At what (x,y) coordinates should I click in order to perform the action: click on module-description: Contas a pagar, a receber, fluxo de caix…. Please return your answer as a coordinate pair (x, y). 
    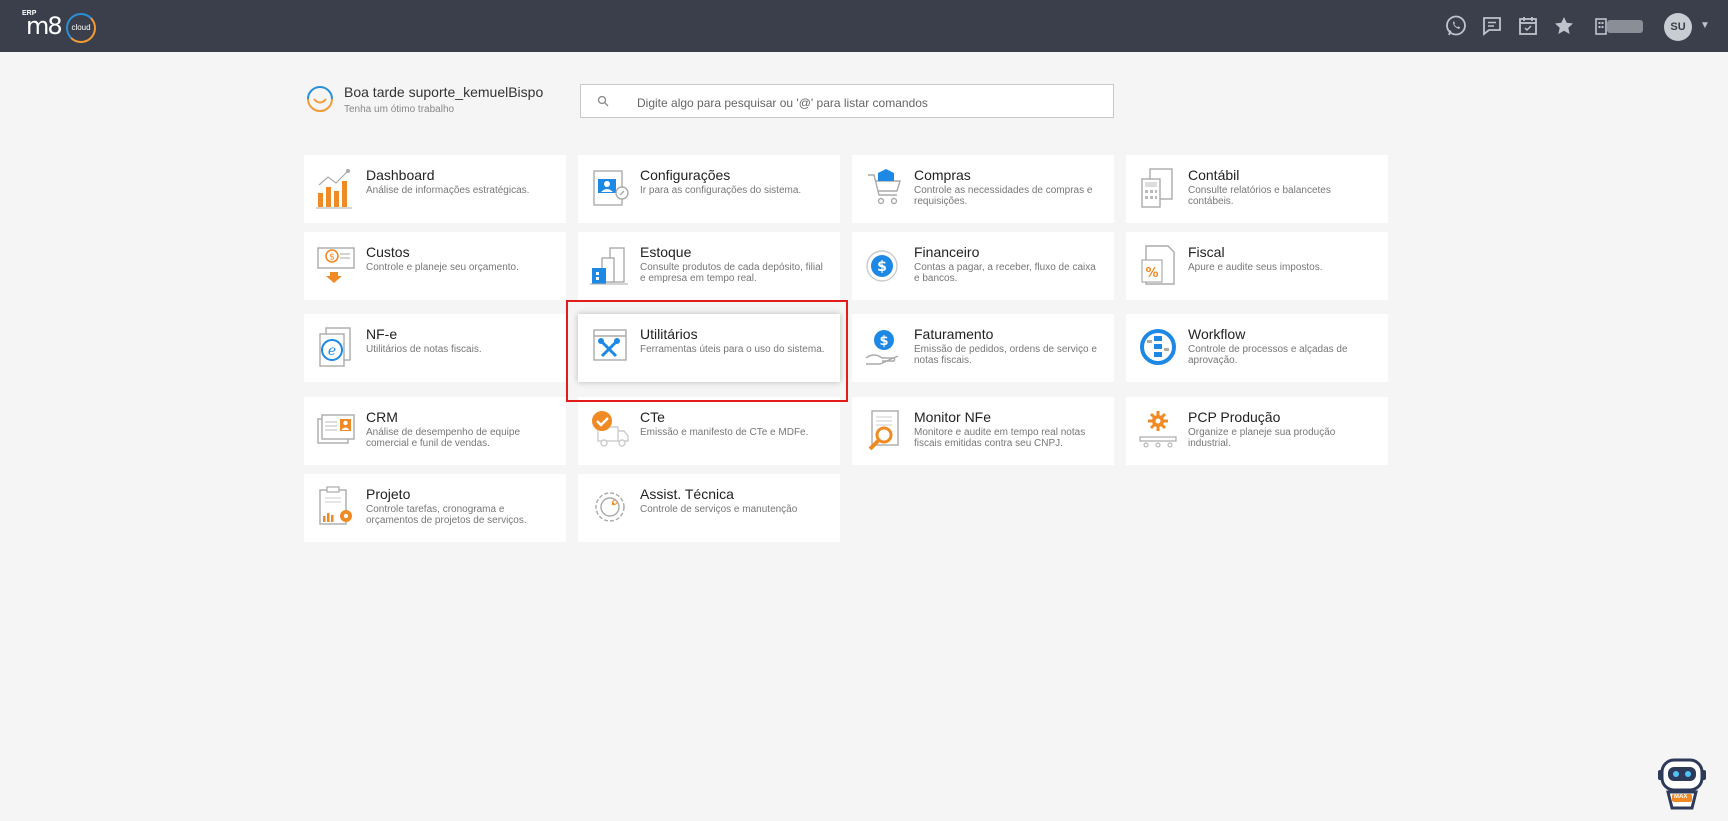
    Looking at the image, I should click on (1005, 273).